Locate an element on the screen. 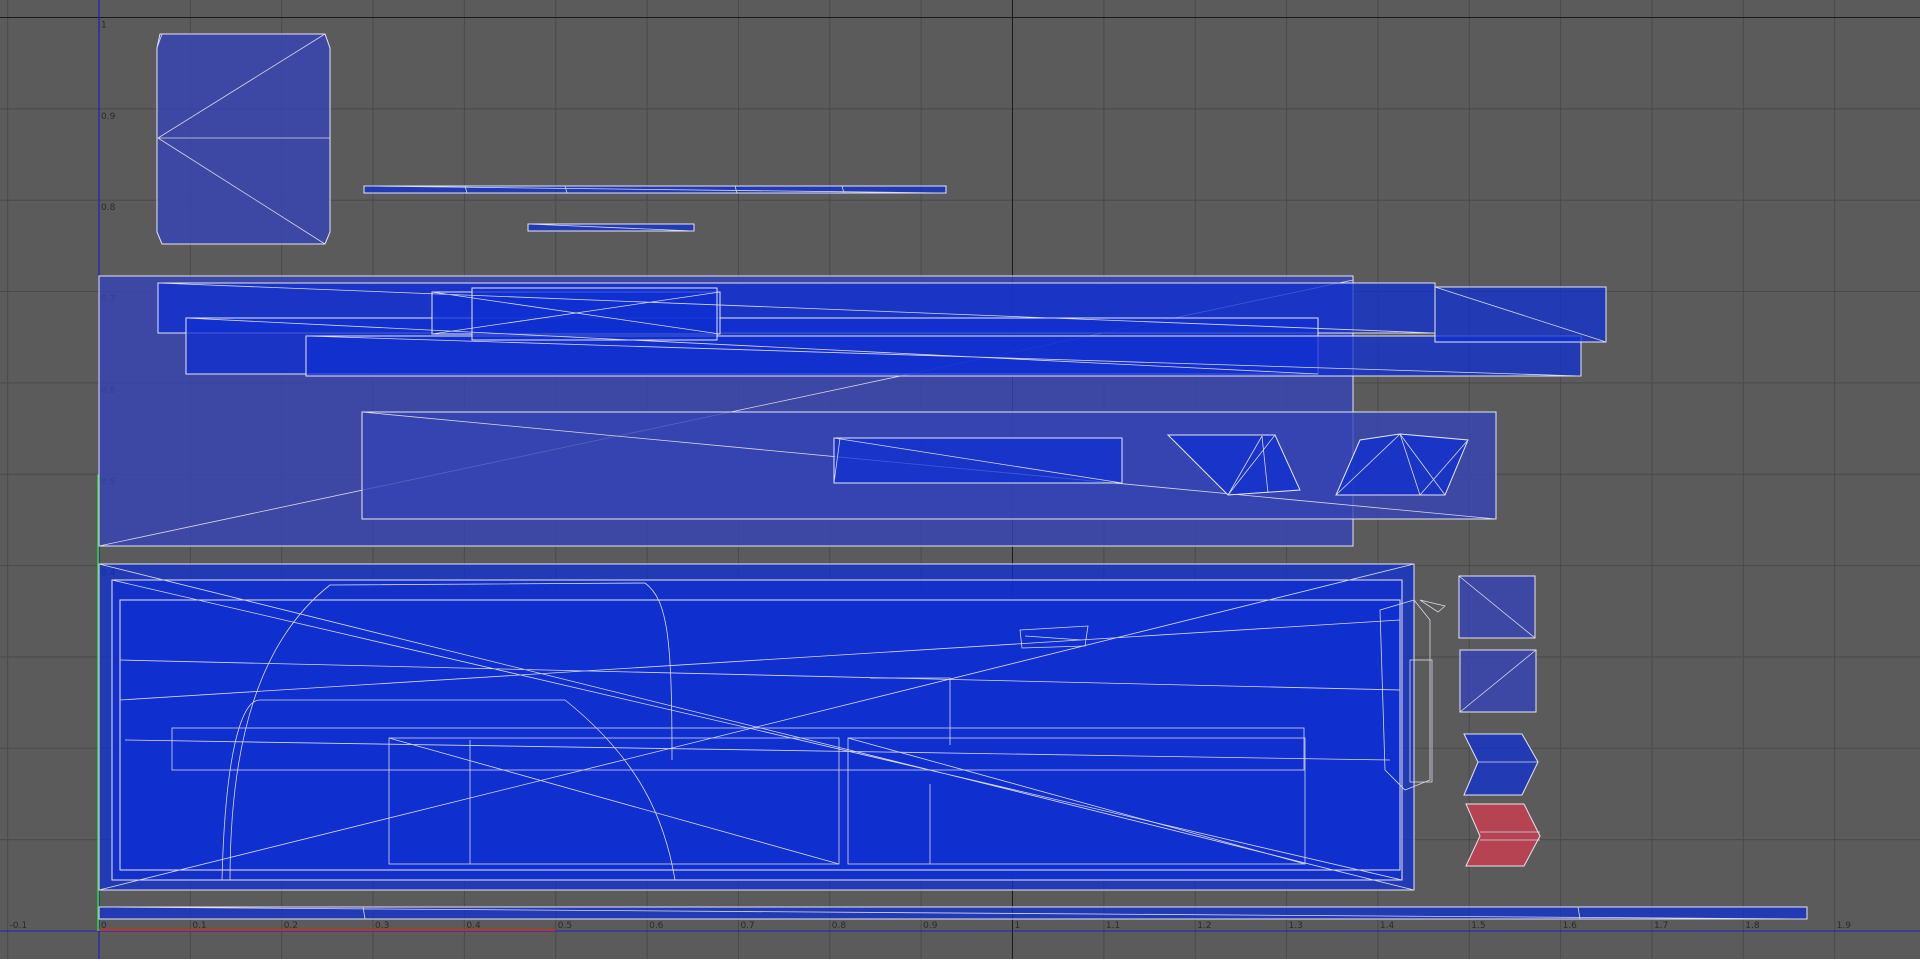 This screenshot has width=1920, height=959. u-tick-label: 0.7 is located at coordinates (747, 926).